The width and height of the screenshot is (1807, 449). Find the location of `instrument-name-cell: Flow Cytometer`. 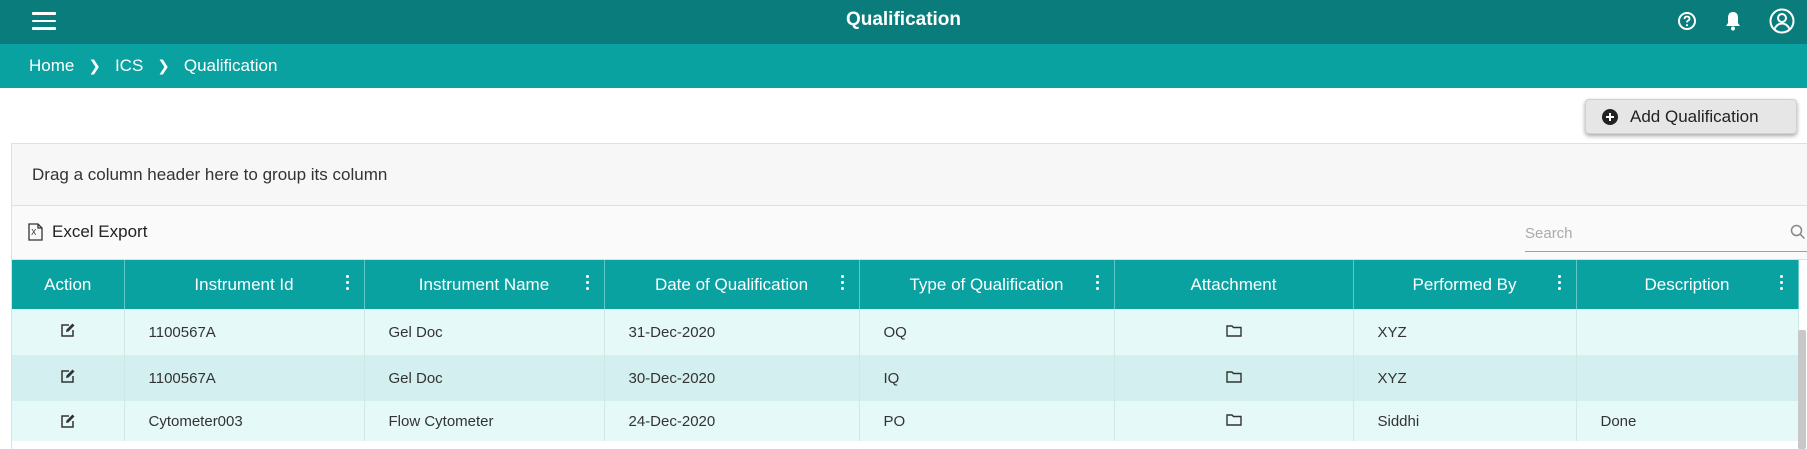

instrument-name-cell: Flow Cytometer is located at coordinates (484, 421).